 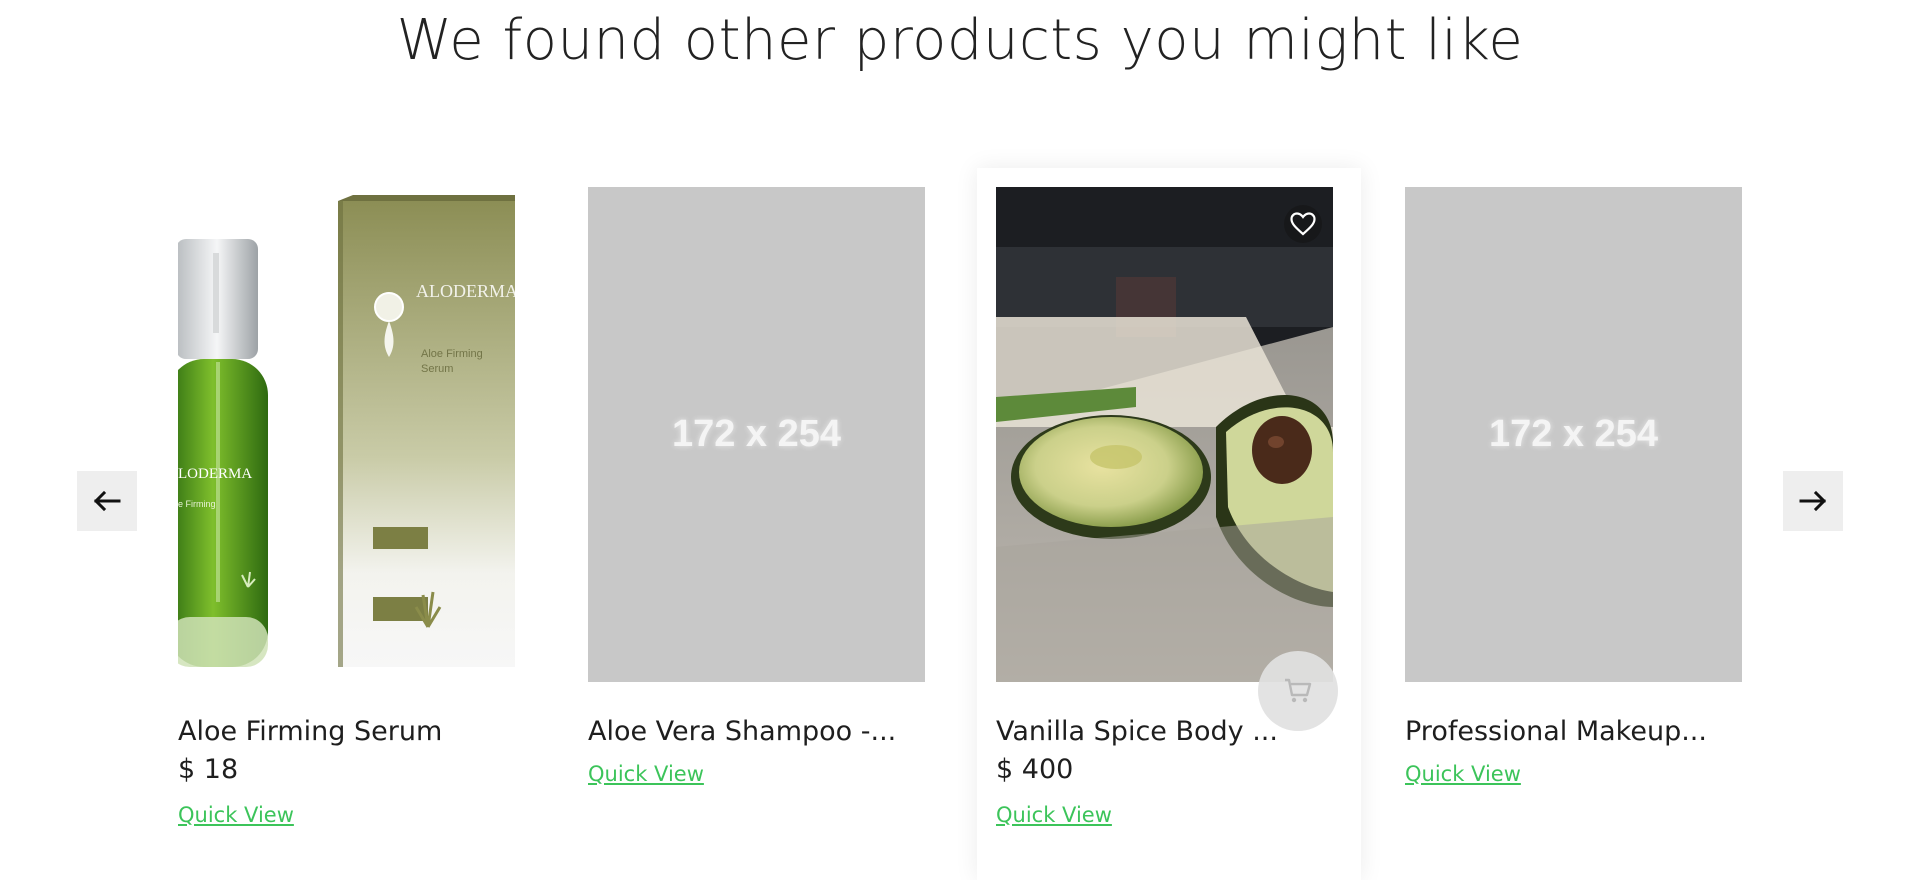 I want to click on arrow-left-icon, so click(x=107, y=501).